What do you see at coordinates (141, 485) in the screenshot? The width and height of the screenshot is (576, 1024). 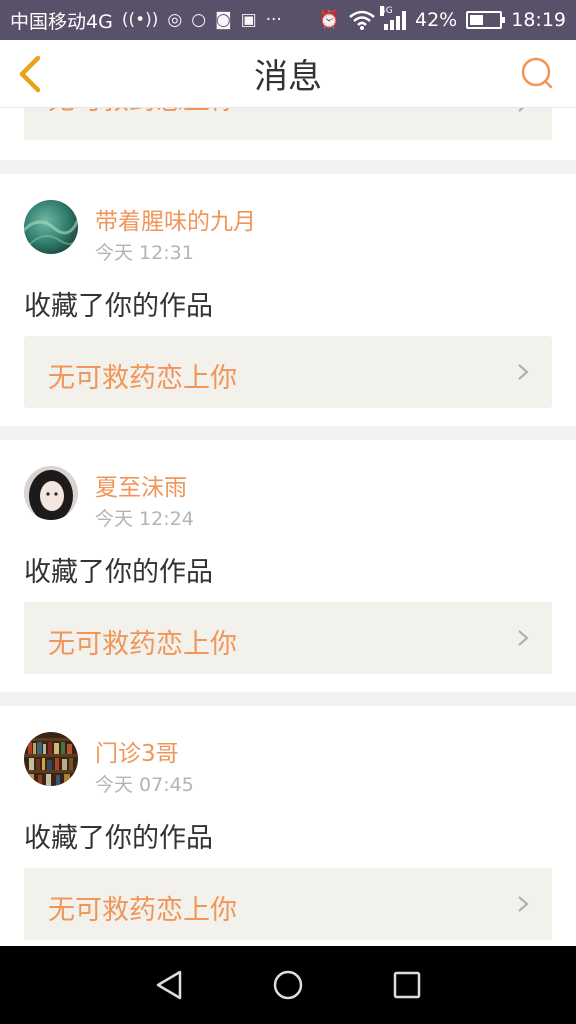 I see `user-name: 夏至沫雨` at bounding box center [141, 485].